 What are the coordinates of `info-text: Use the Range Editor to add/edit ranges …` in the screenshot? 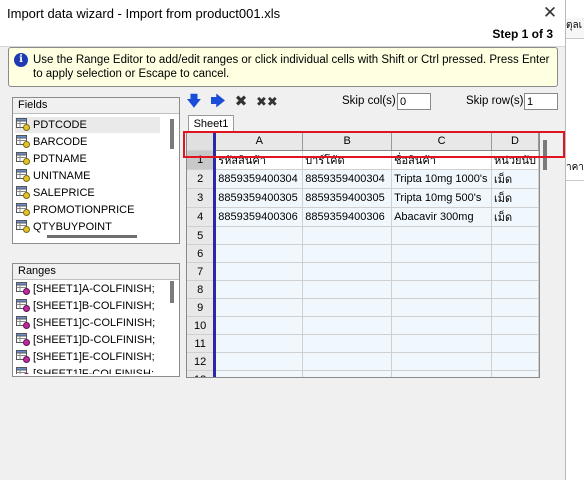 It's located at (291, 67).